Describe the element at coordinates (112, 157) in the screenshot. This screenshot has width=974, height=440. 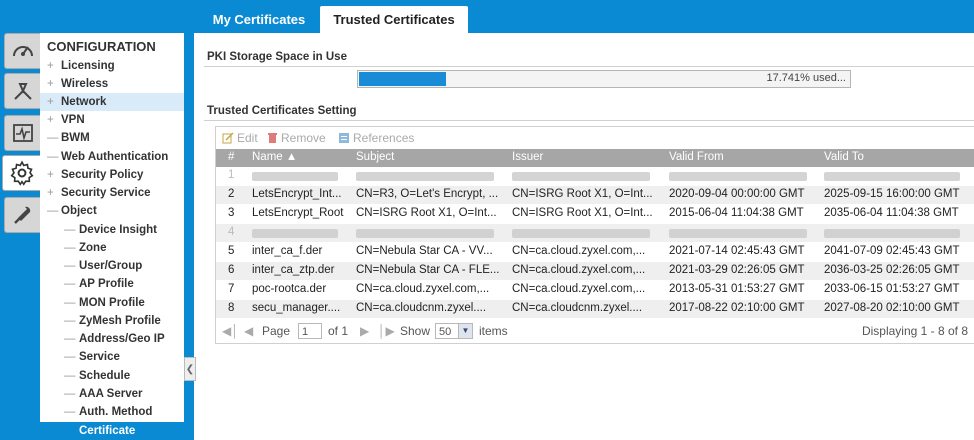
I see `nav-item-web-authentication: — Web Authentication` at that location.